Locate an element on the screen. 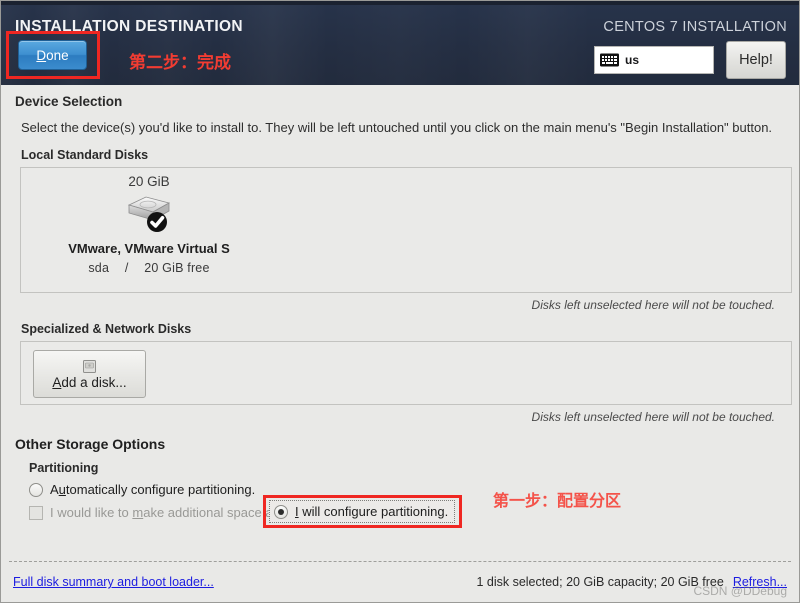 The image size is (800, 603). disk-meta: sda / 20 GiB free is located at coordinates (149, 268).